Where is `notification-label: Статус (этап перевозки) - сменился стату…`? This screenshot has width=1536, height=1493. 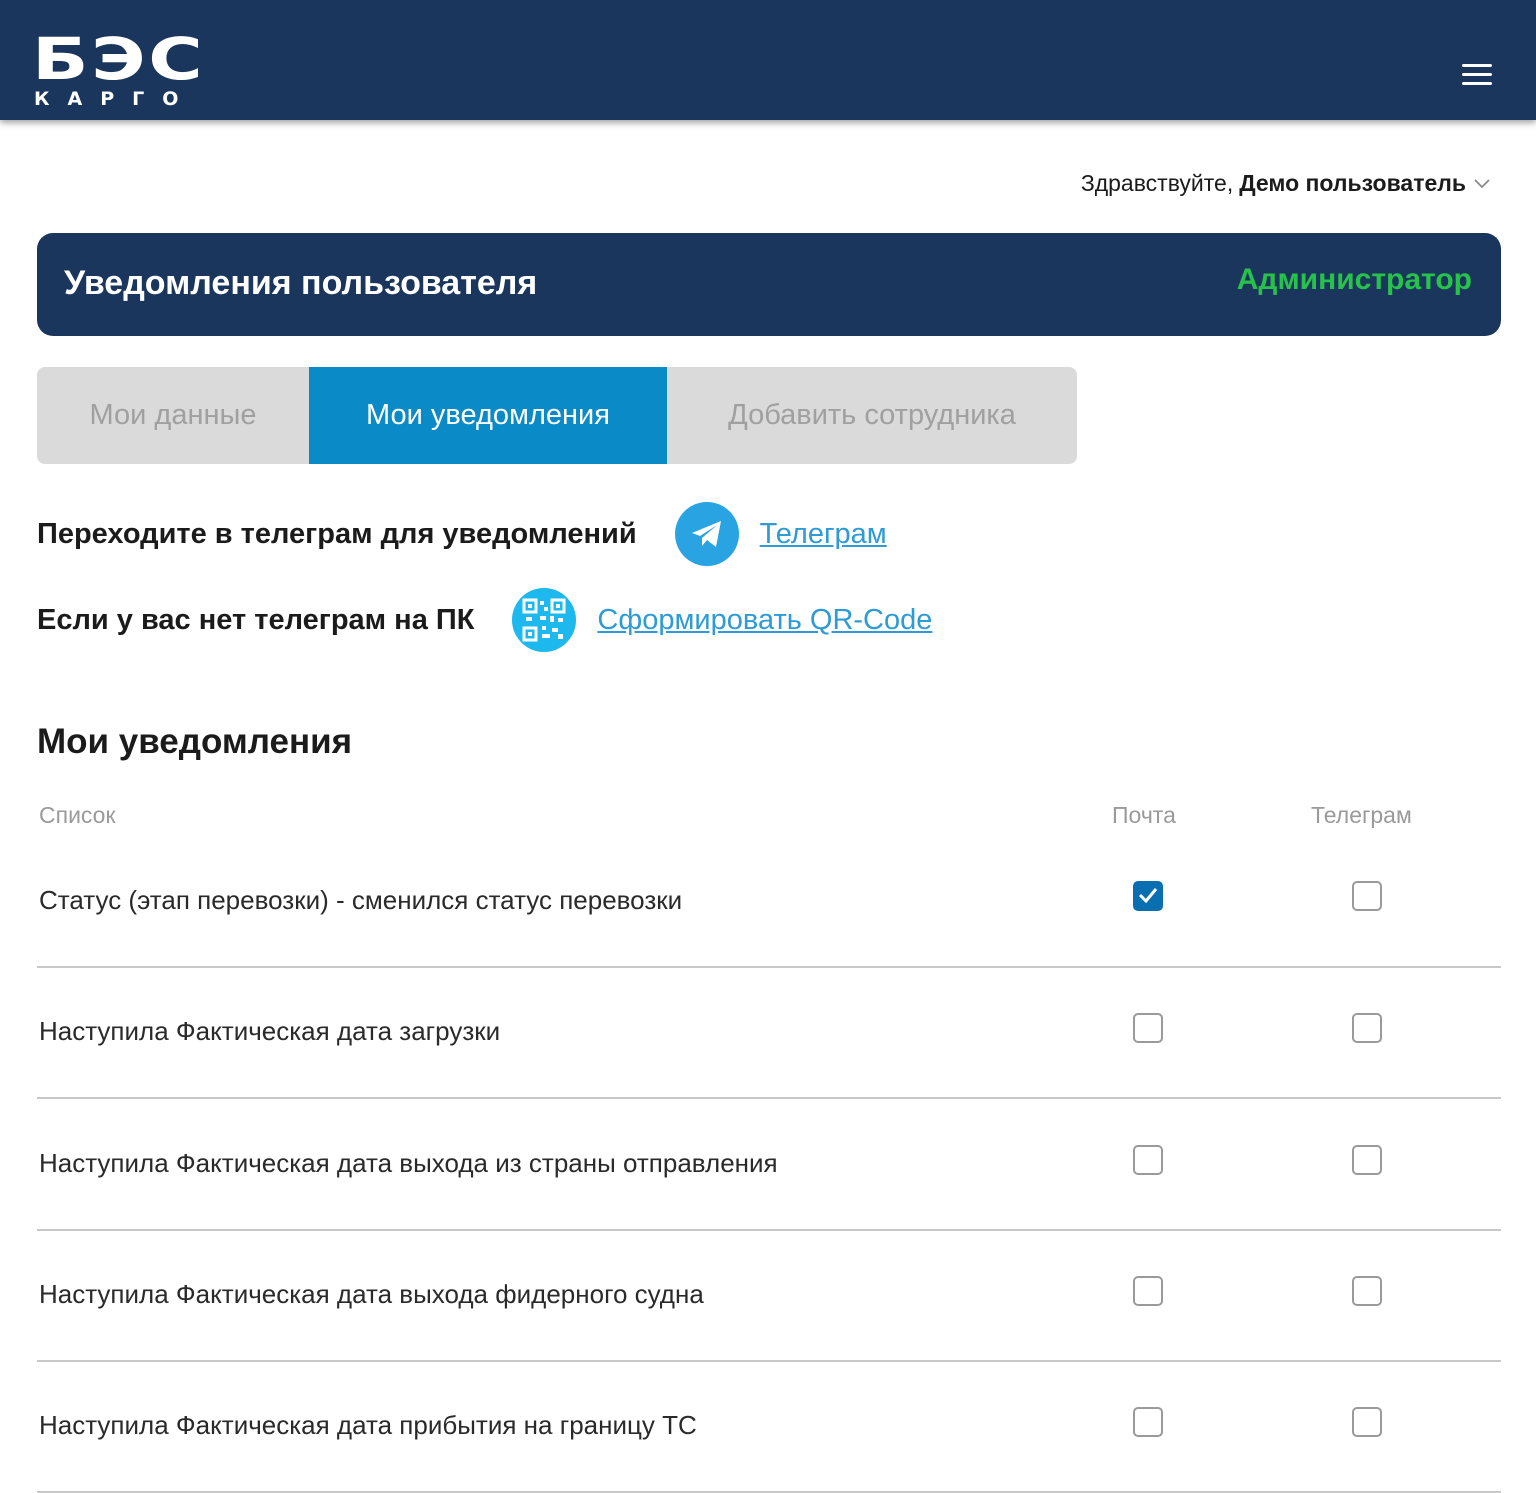 notification-label: Статус (этап перевозки) - сменился стату… is located at coordinates (361, 900).